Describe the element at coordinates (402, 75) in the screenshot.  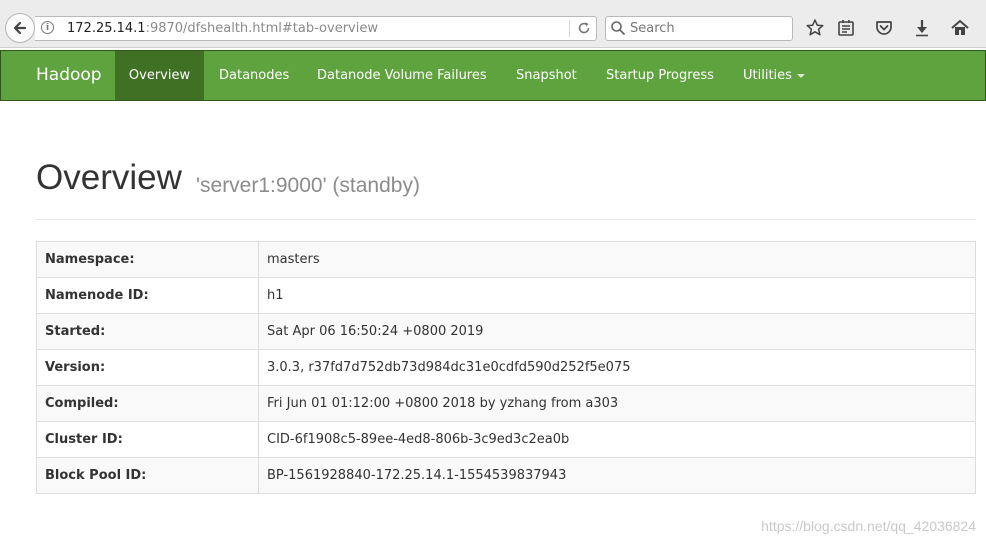
I see `nav-datanode-volume-failures: Datanode Volume Failures` at that location.